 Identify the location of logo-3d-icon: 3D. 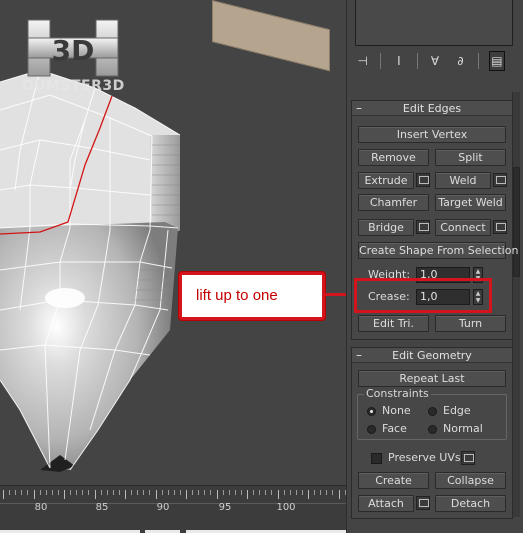
(73, 48).